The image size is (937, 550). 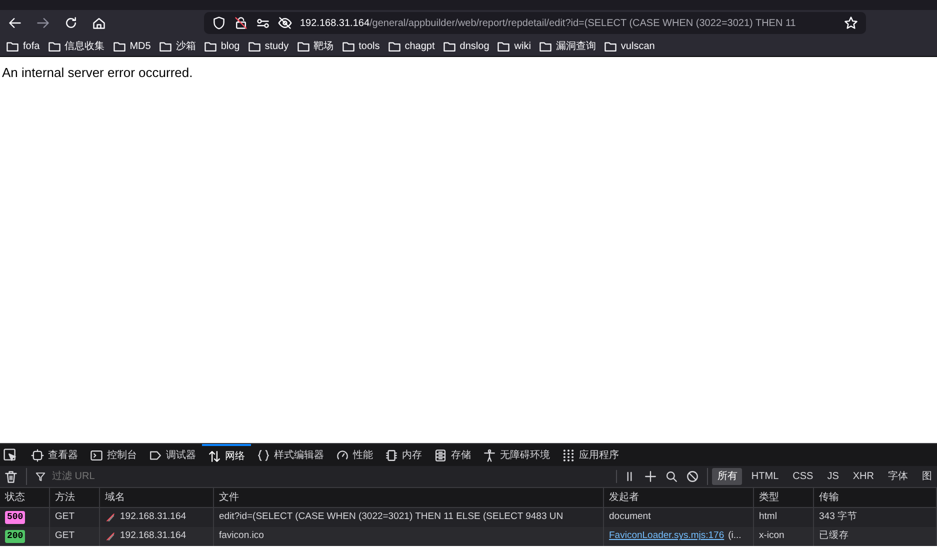 I want to click on braces-icon, so click(x=263, y=455).